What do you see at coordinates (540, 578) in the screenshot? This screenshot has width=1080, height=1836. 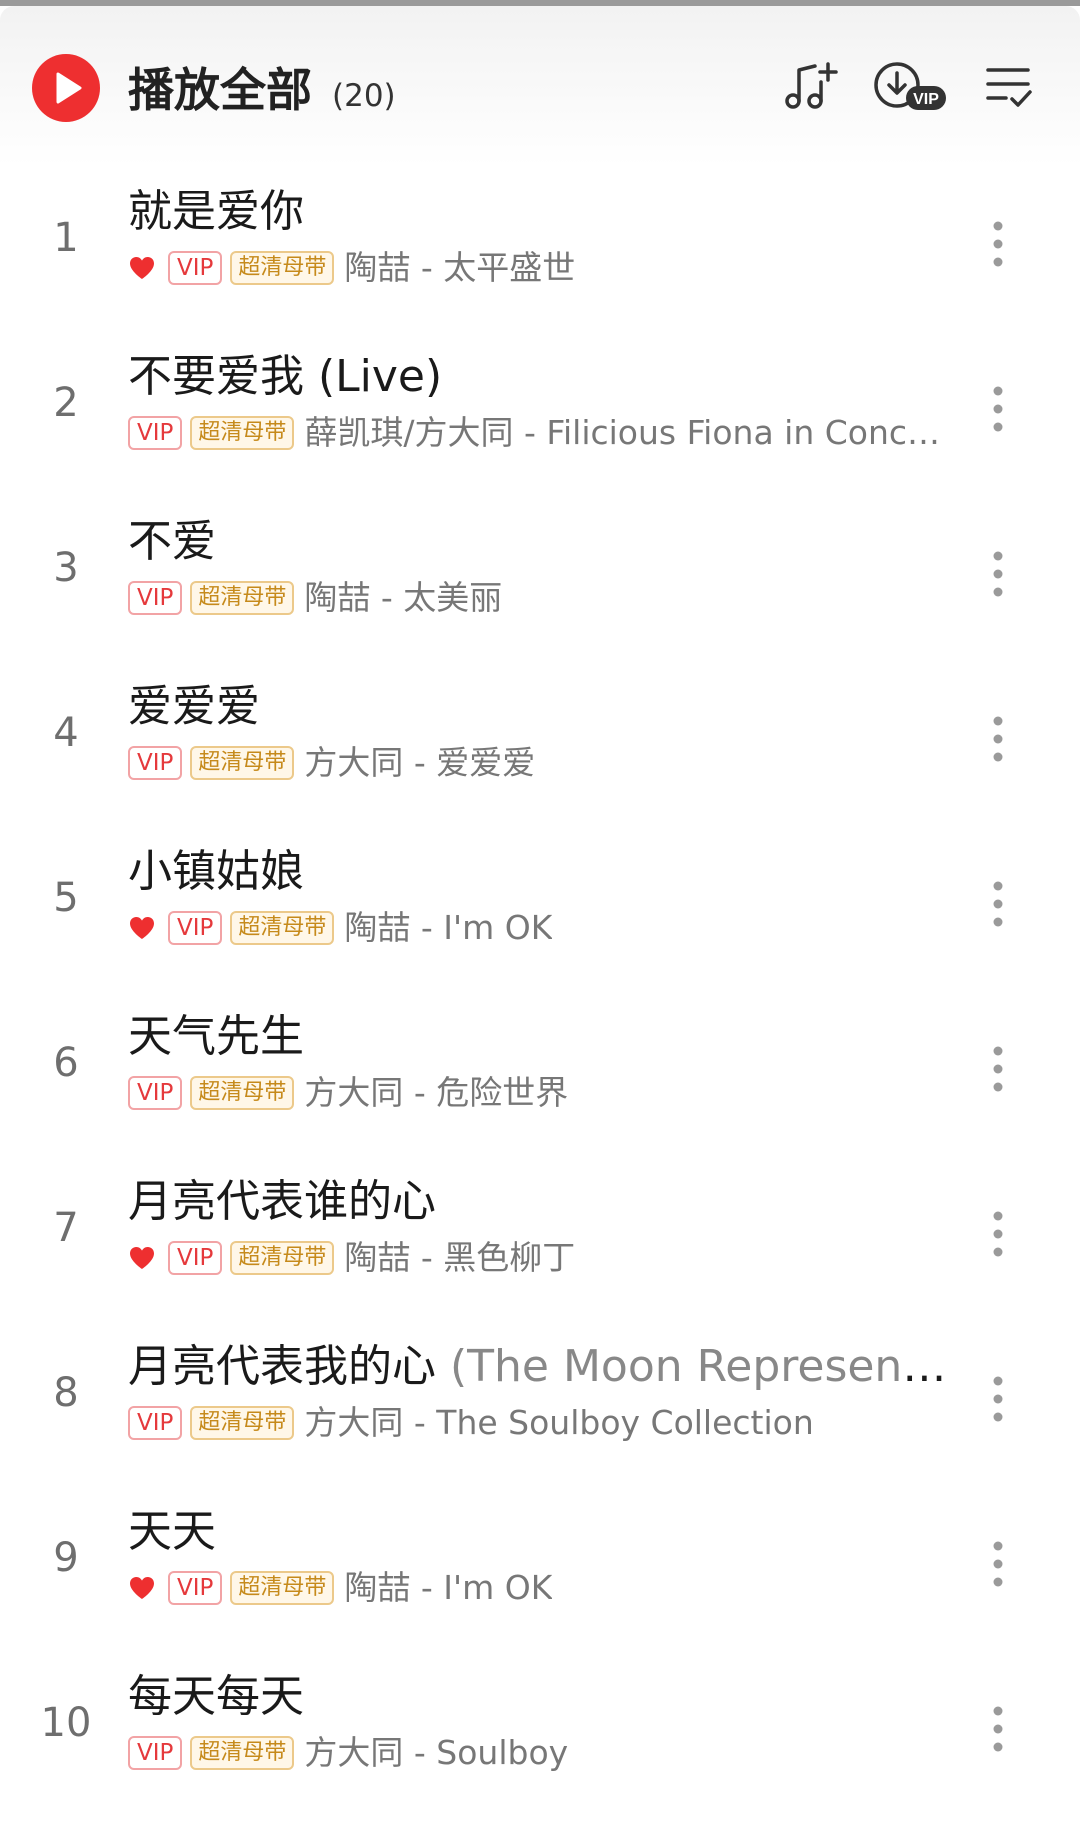 I see `song-row: 3 不爱 VIP 超清母带 陶喆 - 太美丽` at bounding box center [540, 578].